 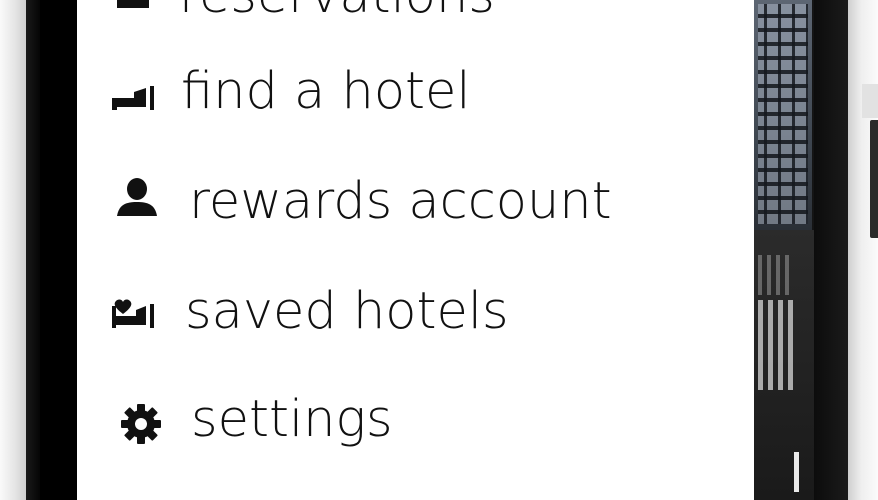 I want to click on menu-item-label: saved hotels, so click(x=347, y=311).